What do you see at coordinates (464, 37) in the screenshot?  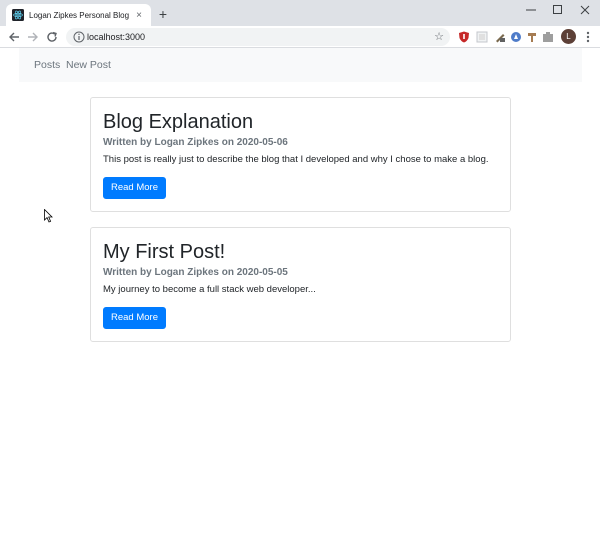 I see `ublock-extension-icon` at bounding box center [464, 37].